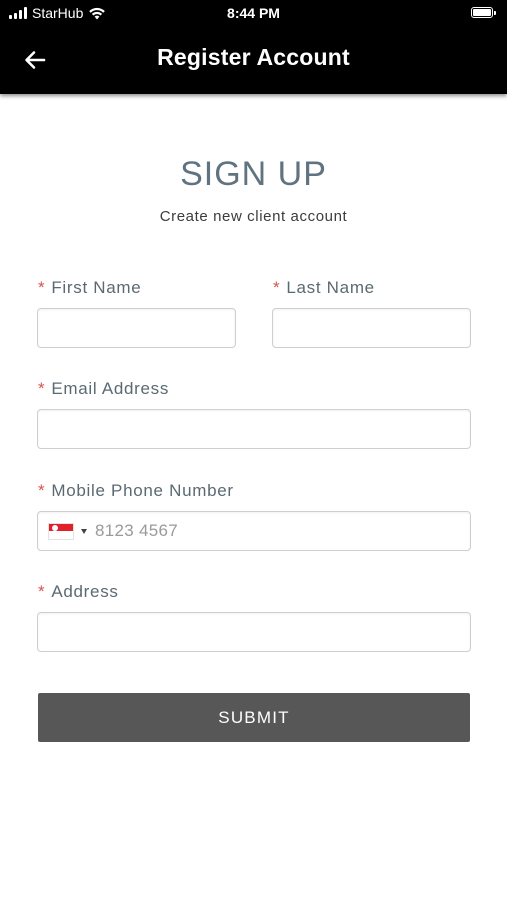 This screenshot has width=507, height=900. Describe the element at coordinates (254, 632) in the screenshot. I see `address-field` at that location.